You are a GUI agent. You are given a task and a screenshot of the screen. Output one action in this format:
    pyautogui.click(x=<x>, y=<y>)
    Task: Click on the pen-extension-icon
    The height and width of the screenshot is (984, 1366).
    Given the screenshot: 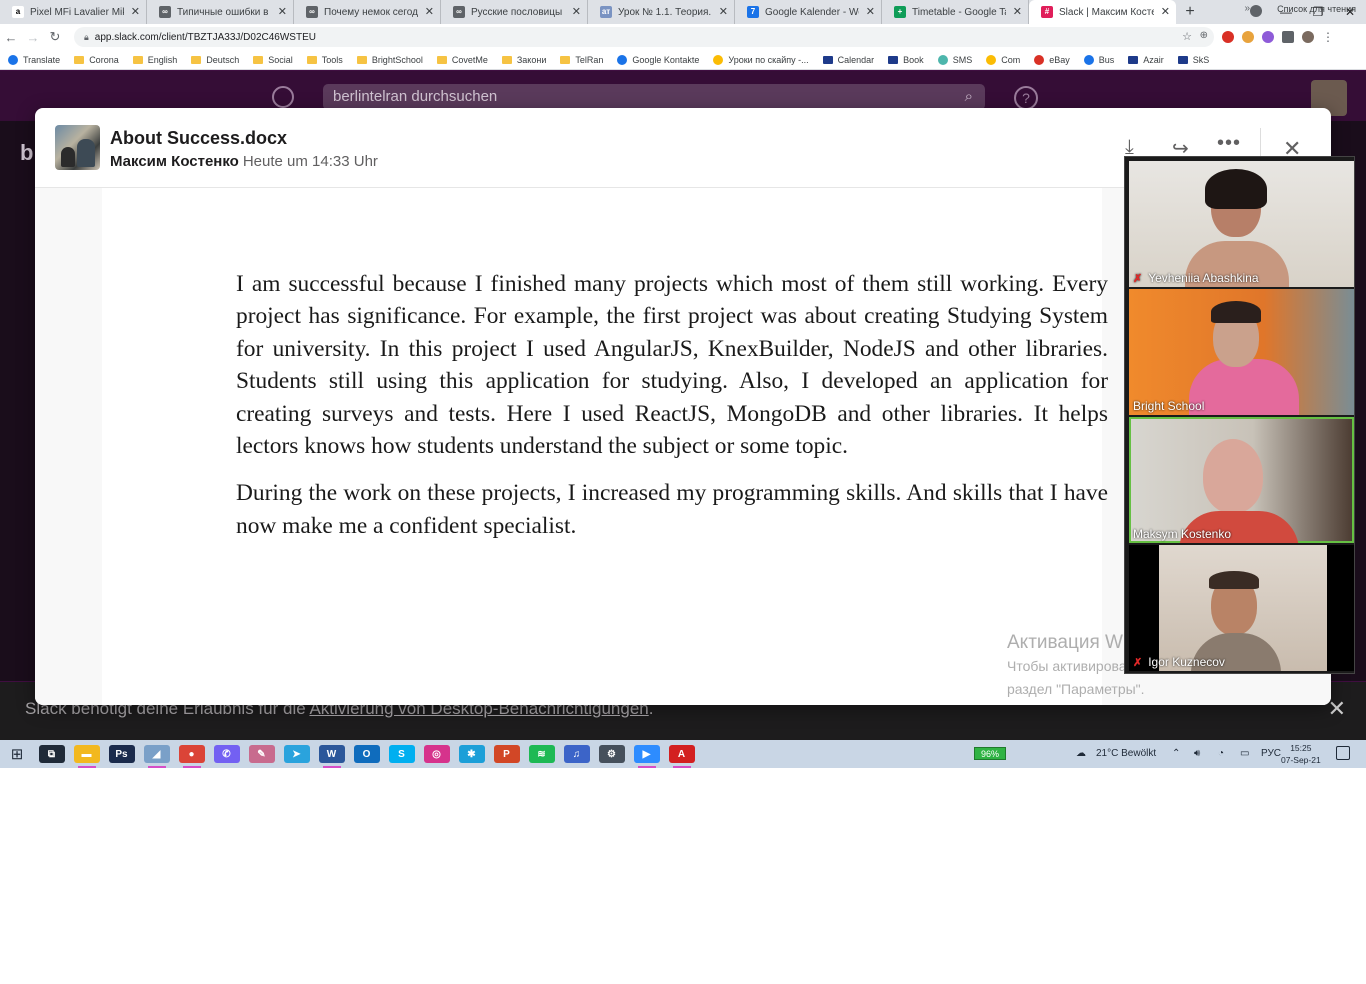 What is the action you would take?
    pyautogui.click(x=1268, y=37)
    